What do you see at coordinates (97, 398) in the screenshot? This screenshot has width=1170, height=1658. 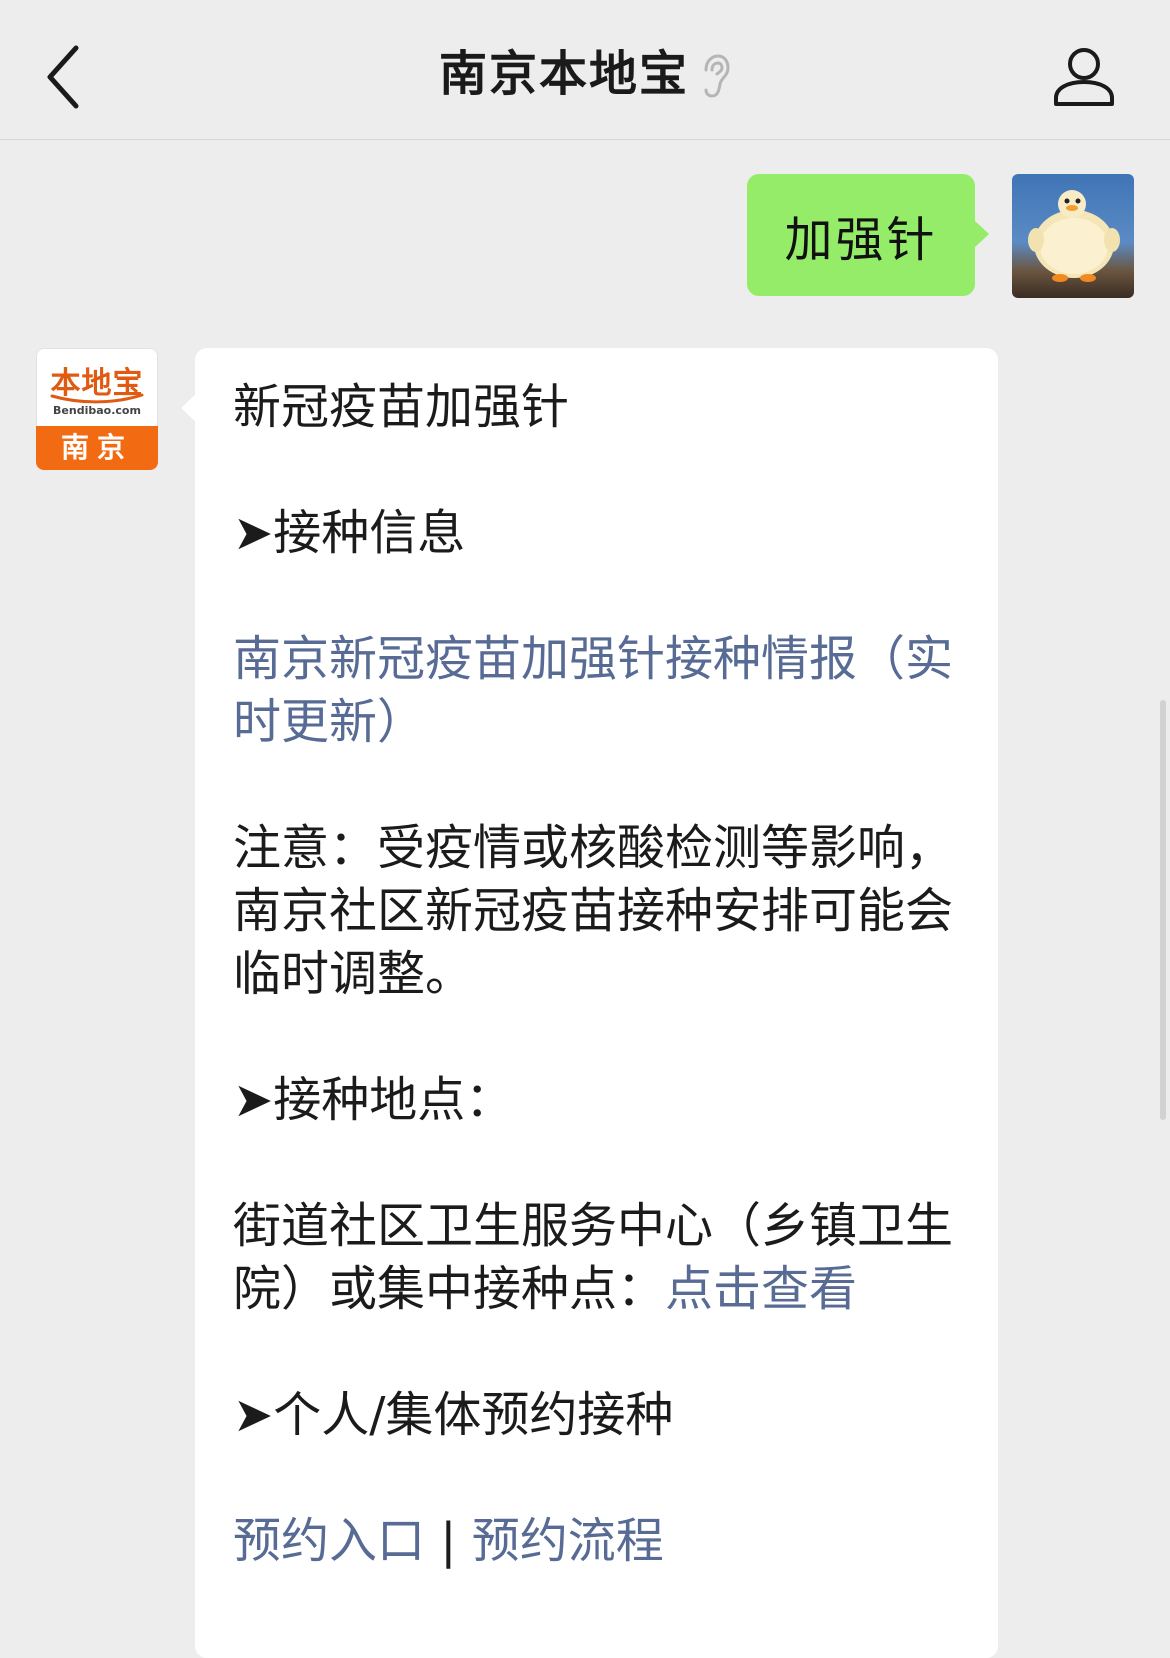 I see `logo-swoosh-icon` at bounding box center [97, 398].